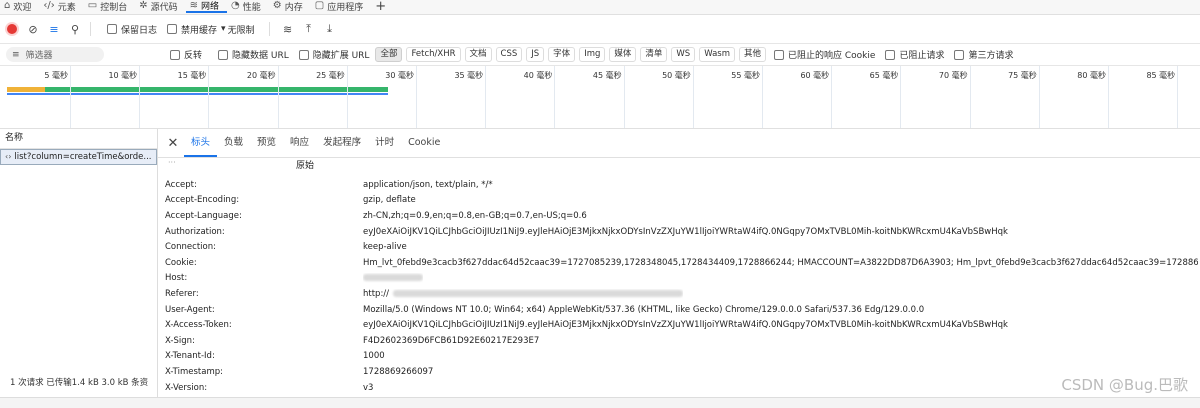  I want to click on devtools-tab-code: ‹/› 元素, so click(61, 6).